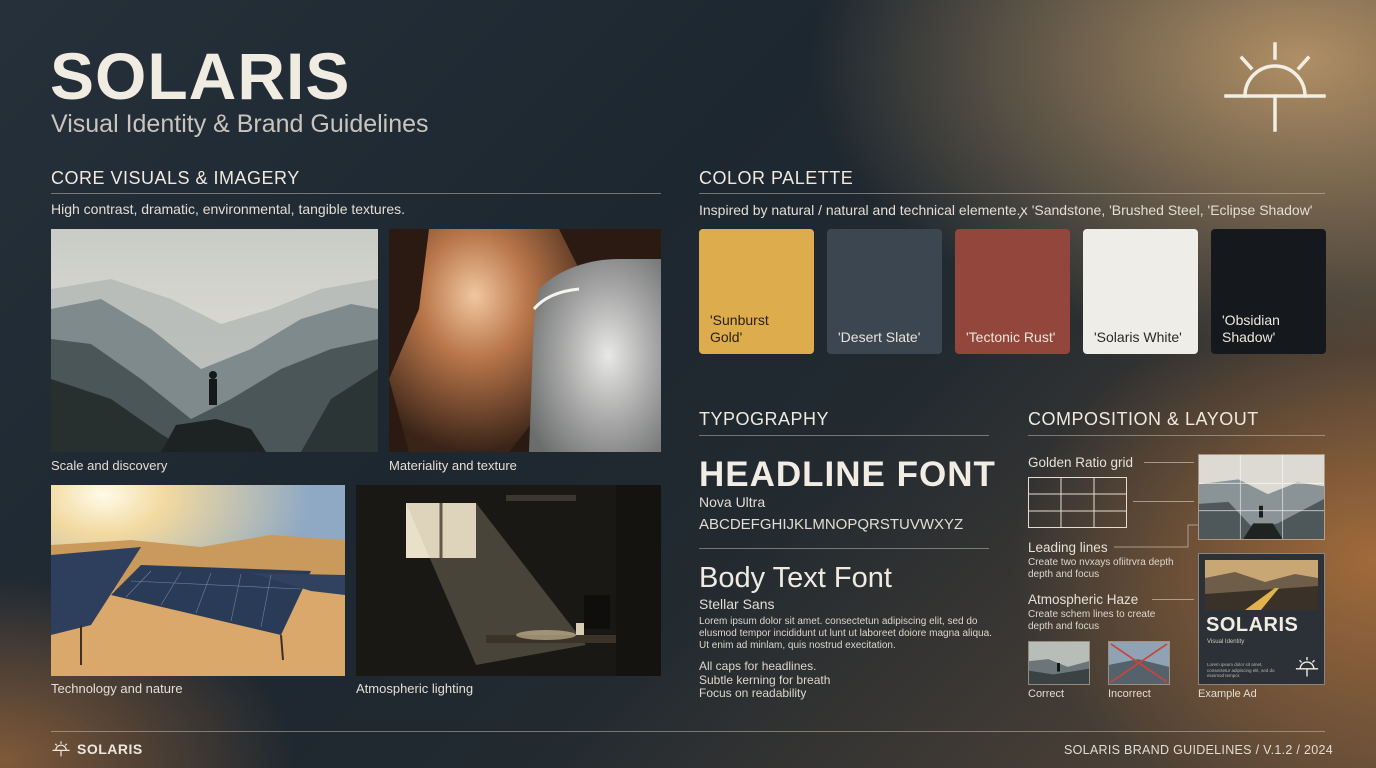 The image size is (1376, 768). I want to click on footer-logo: SOLARIS, so click(97, 749).